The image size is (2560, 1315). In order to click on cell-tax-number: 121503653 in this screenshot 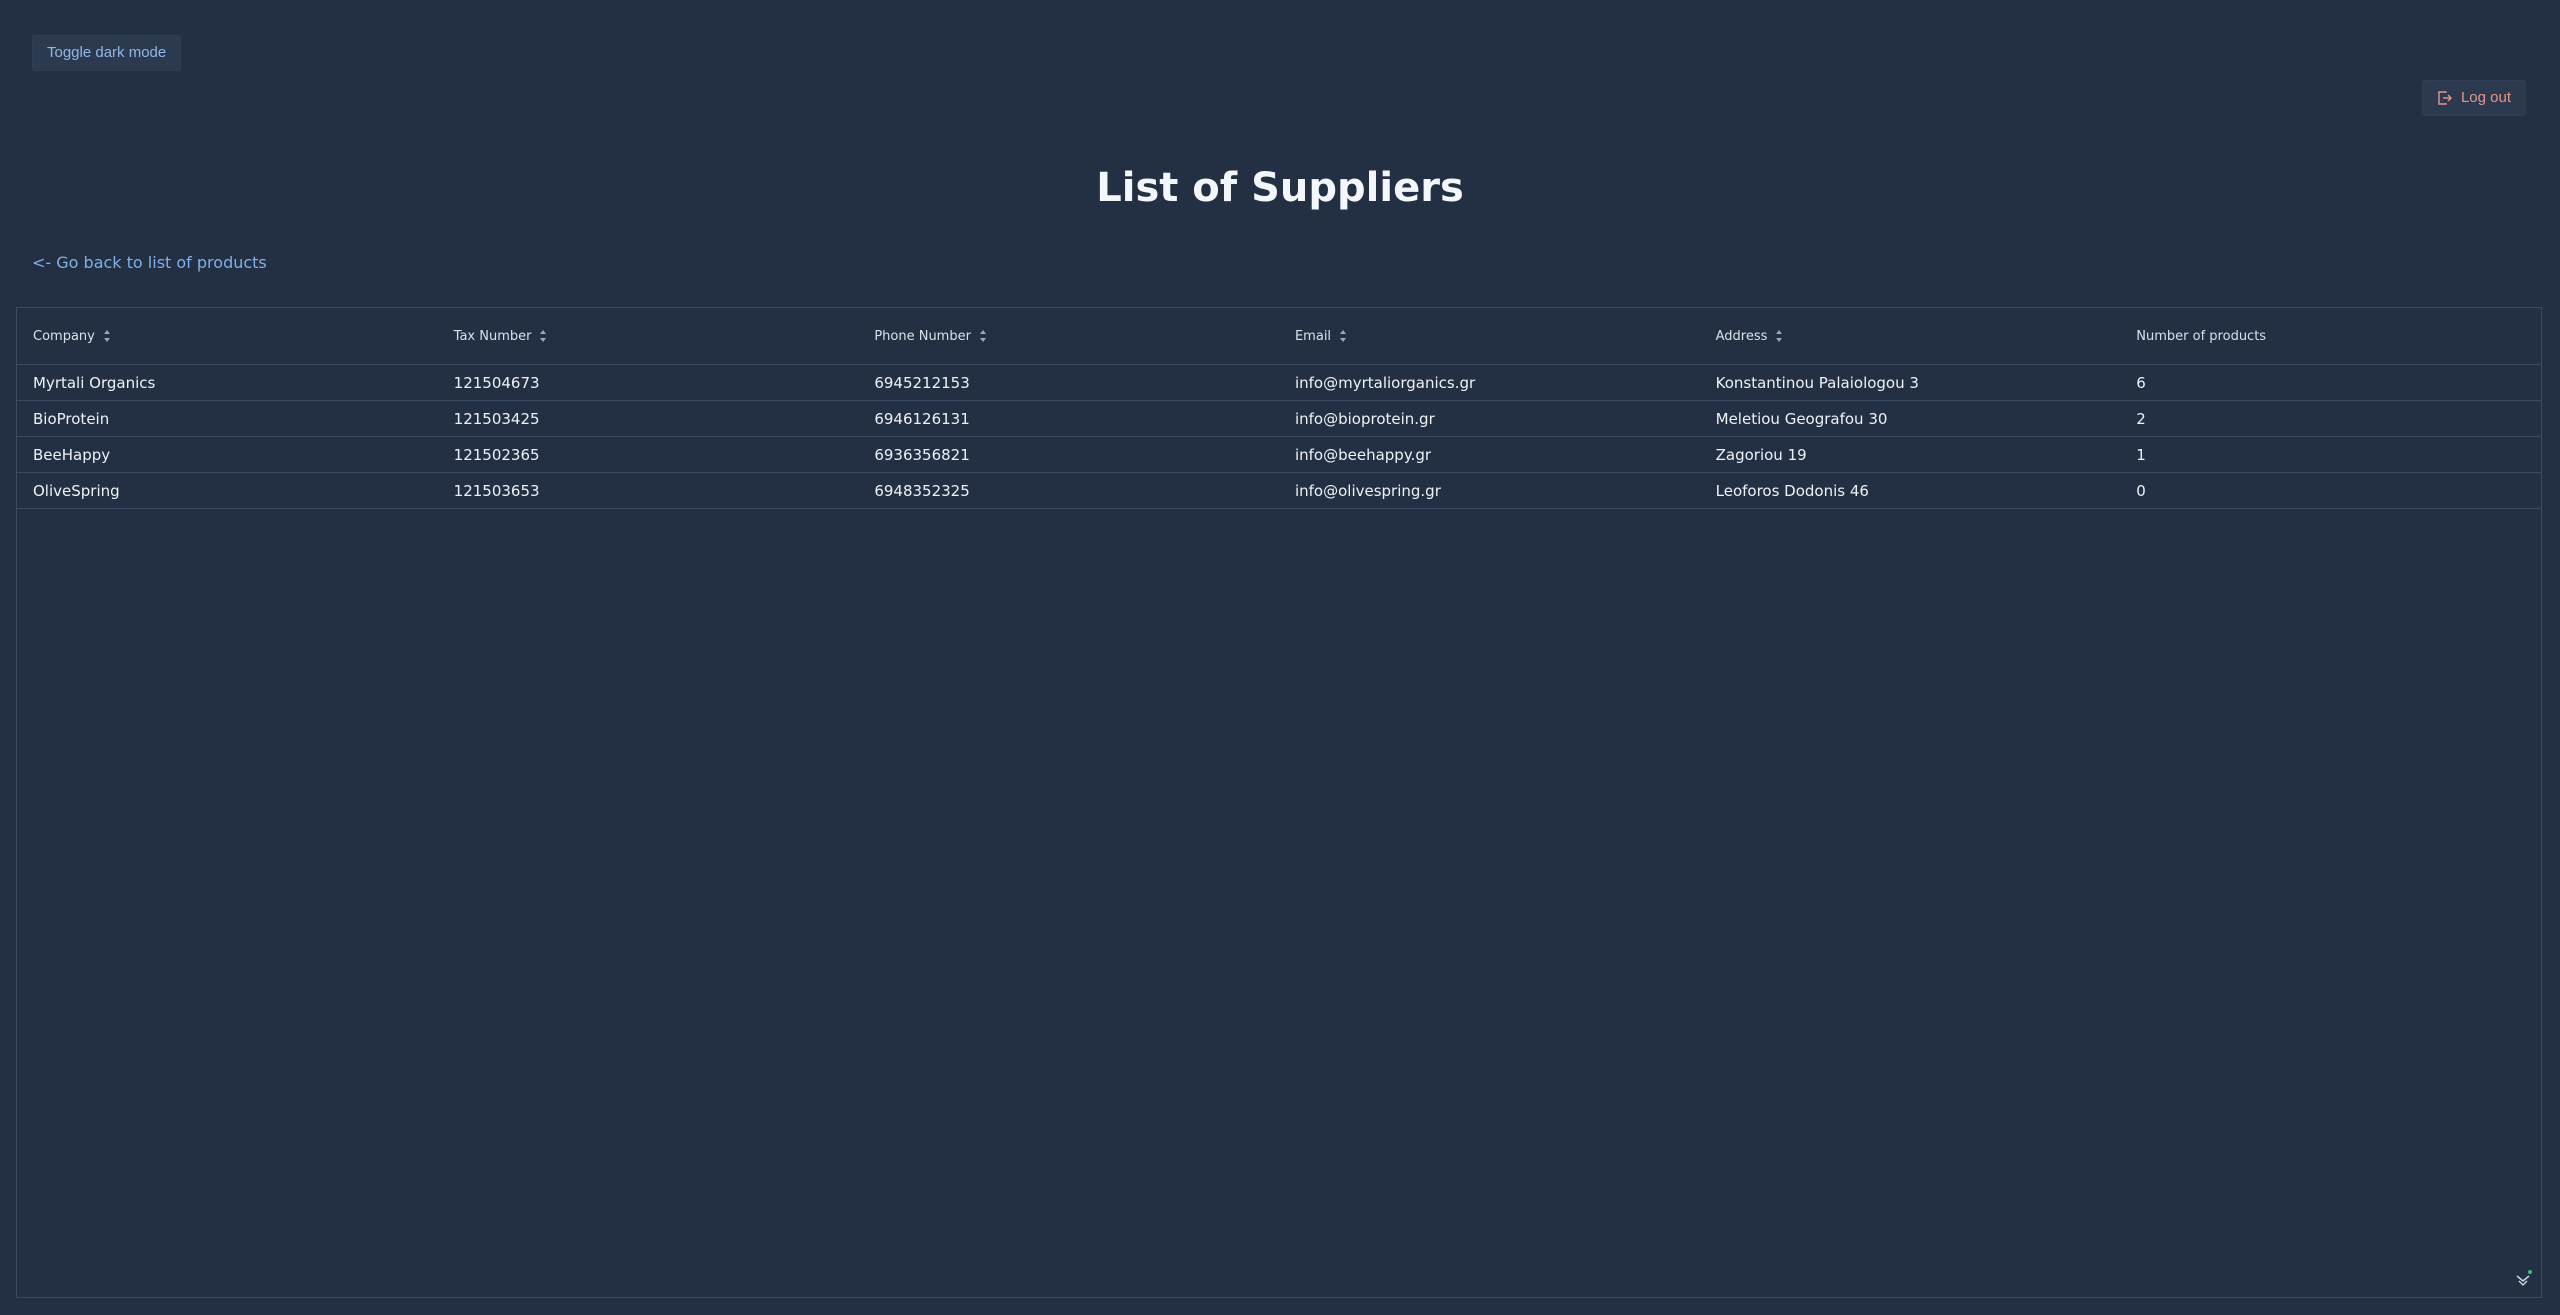, I will do `click(648, 490)`.